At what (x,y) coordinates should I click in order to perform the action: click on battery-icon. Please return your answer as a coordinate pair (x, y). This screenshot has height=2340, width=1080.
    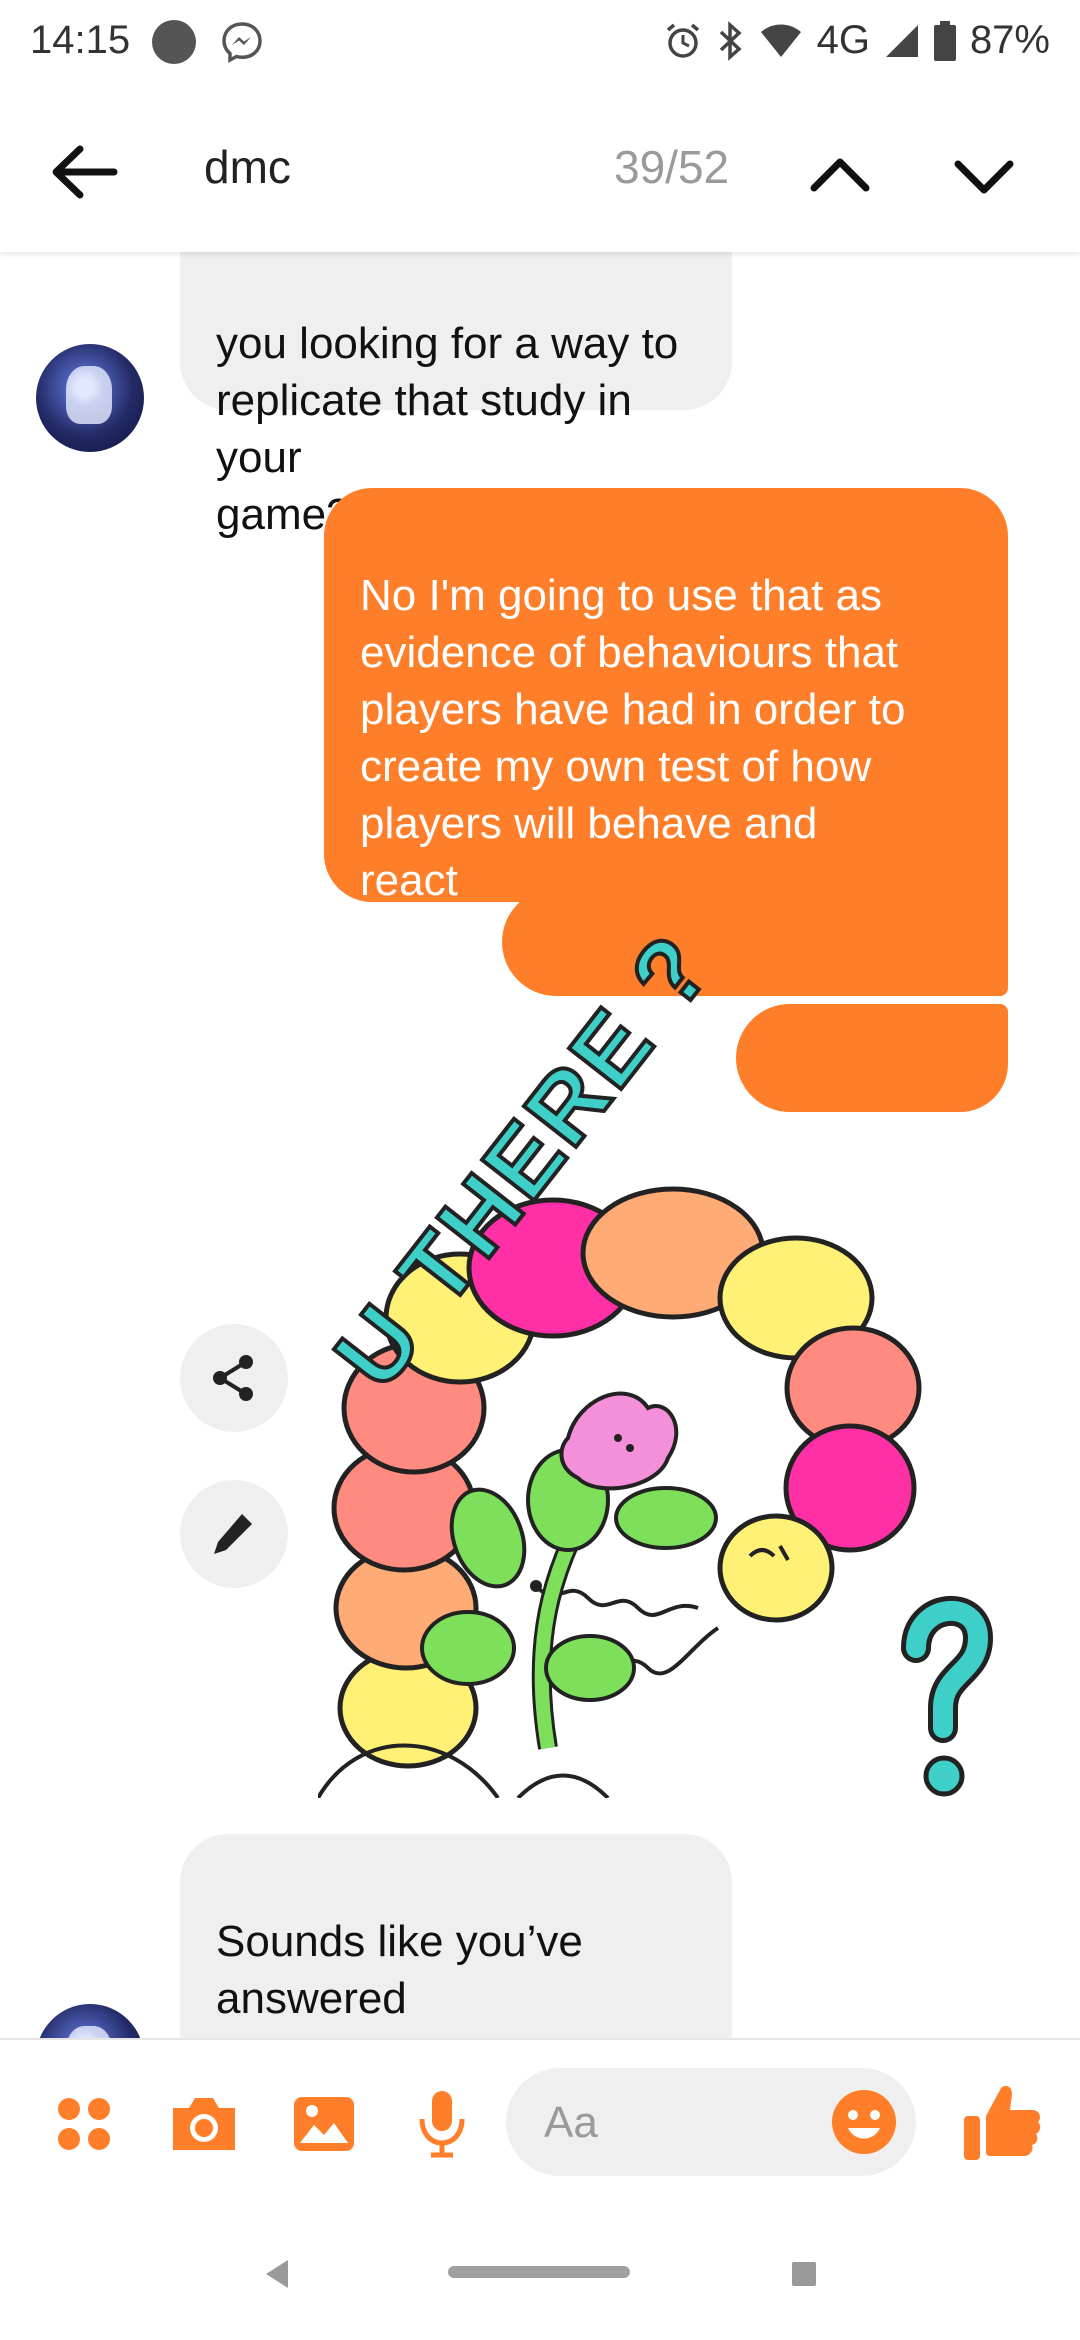
    Looking at the image, I should click on (944, 40).